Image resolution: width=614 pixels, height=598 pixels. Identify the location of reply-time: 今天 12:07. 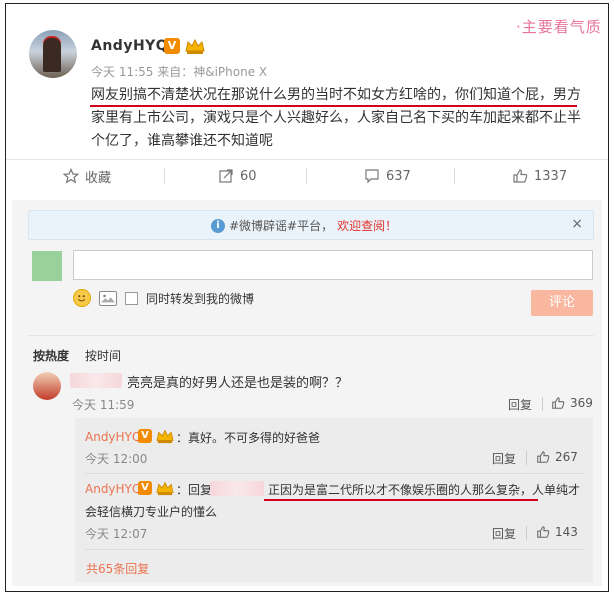
(116, 534).